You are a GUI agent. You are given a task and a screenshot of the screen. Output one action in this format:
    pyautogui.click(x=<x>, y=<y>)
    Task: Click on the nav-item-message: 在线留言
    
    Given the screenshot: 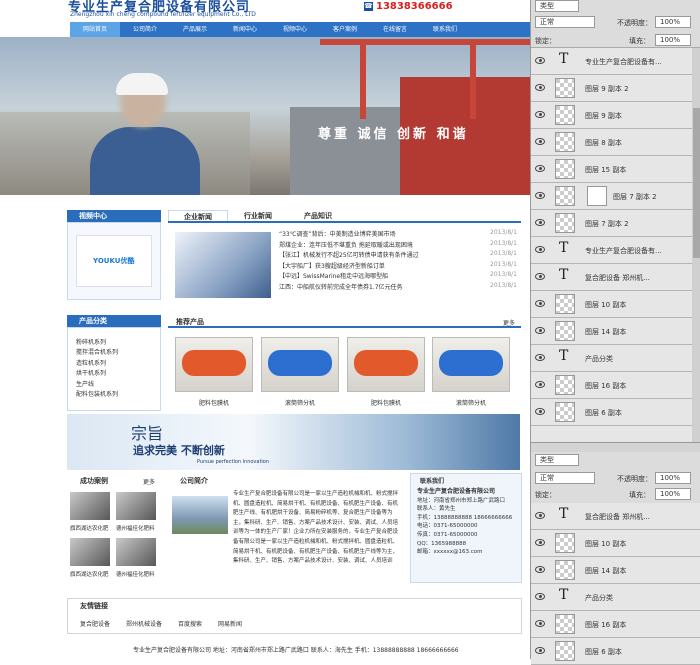 What is the action you would take?
    pyautogui.click(x=395, y=29)
    